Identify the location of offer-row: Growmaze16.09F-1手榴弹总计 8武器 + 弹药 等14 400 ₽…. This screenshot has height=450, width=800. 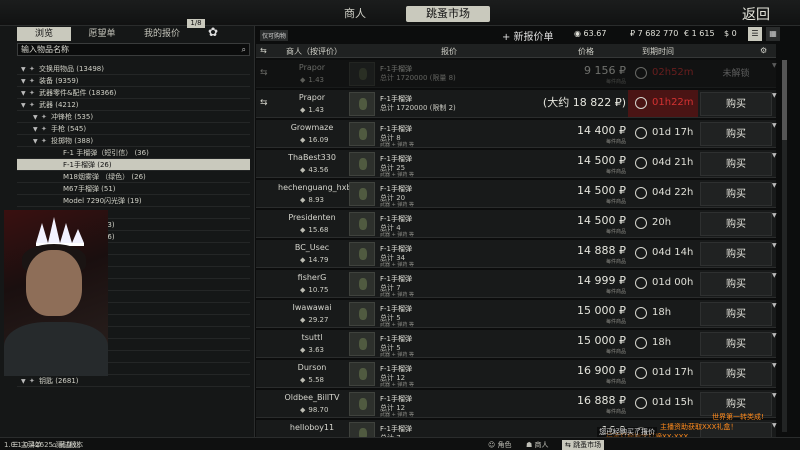
(516, 134).